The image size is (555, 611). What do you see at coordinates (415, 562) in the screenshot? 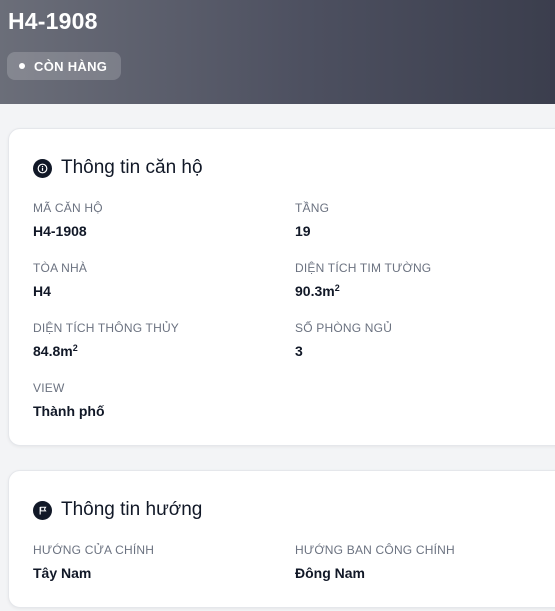
I see `field-balcony-direction: HƯỚNG BAN CÔNG CHÍNH Đông Nam` at bounding box center [415, 562].